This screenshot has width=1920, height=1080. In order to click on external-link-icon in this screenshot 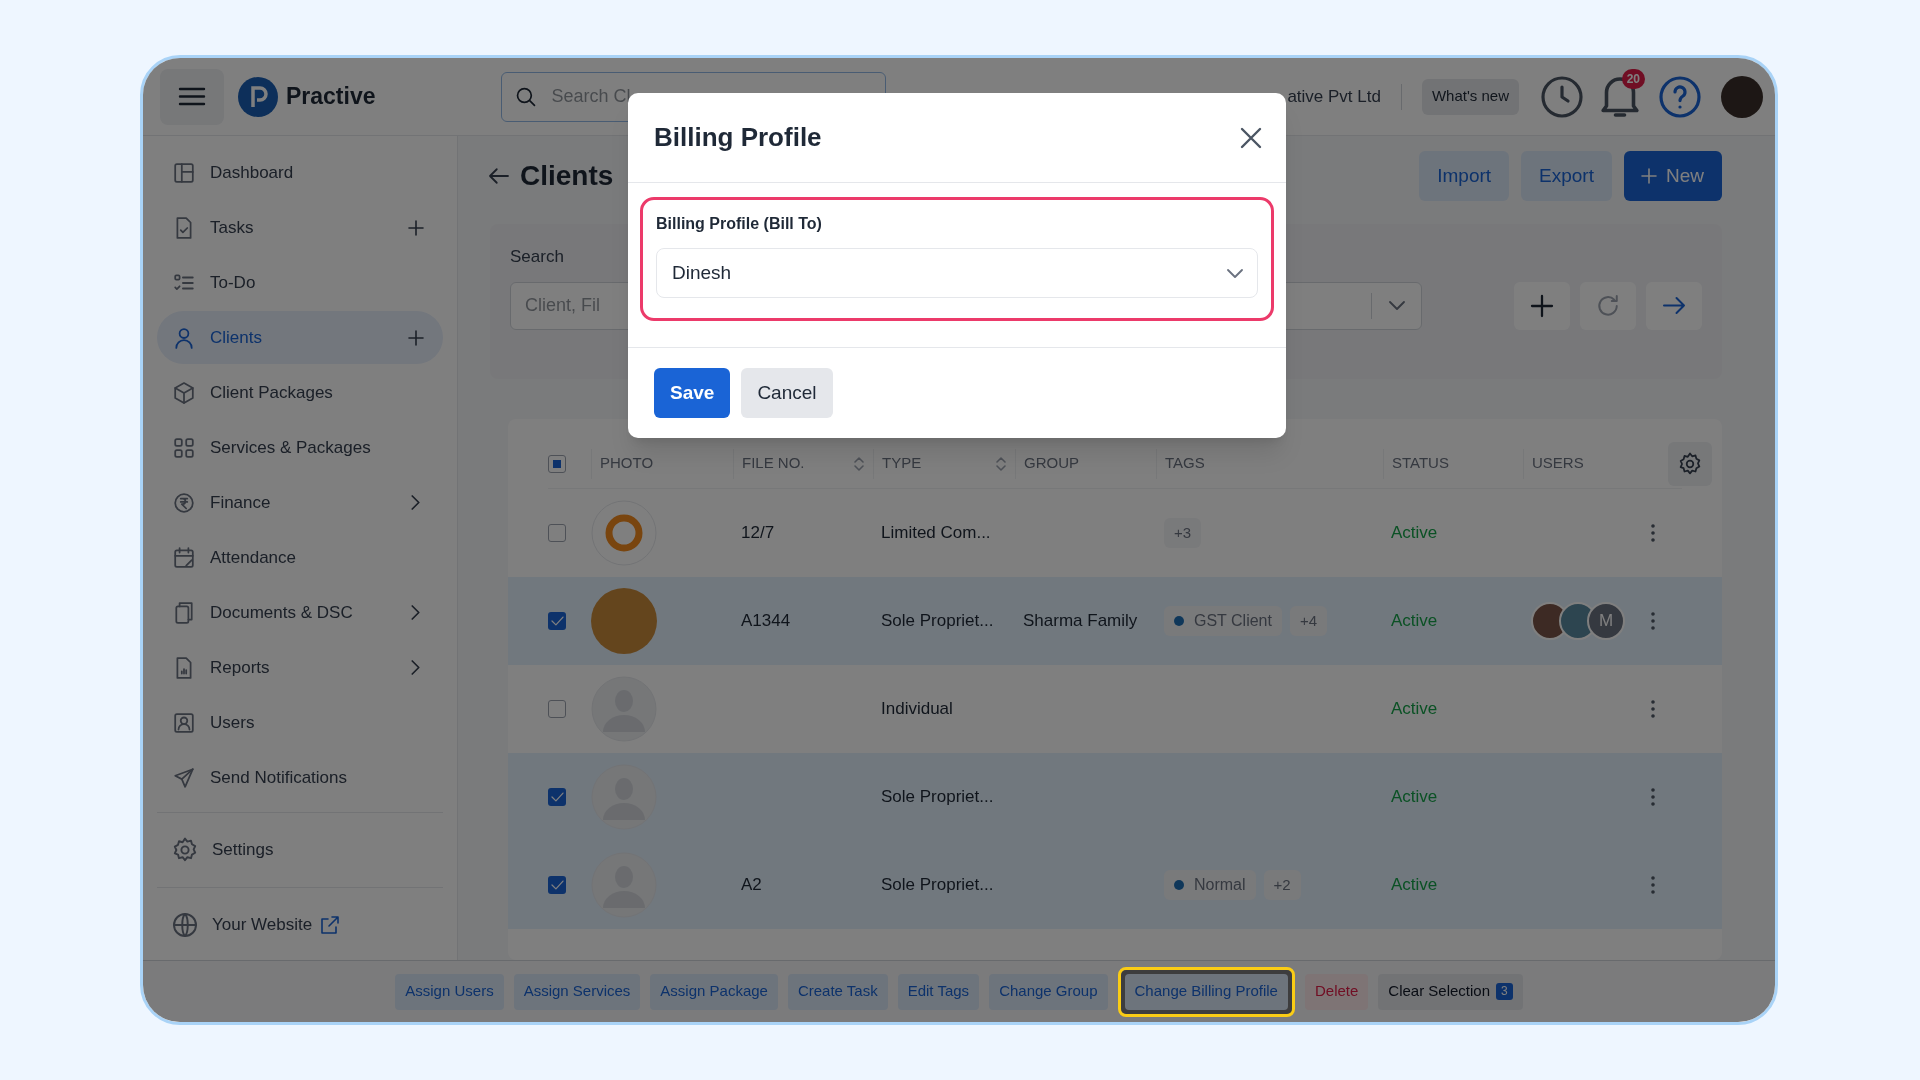, I will do `click(330, 925)`.